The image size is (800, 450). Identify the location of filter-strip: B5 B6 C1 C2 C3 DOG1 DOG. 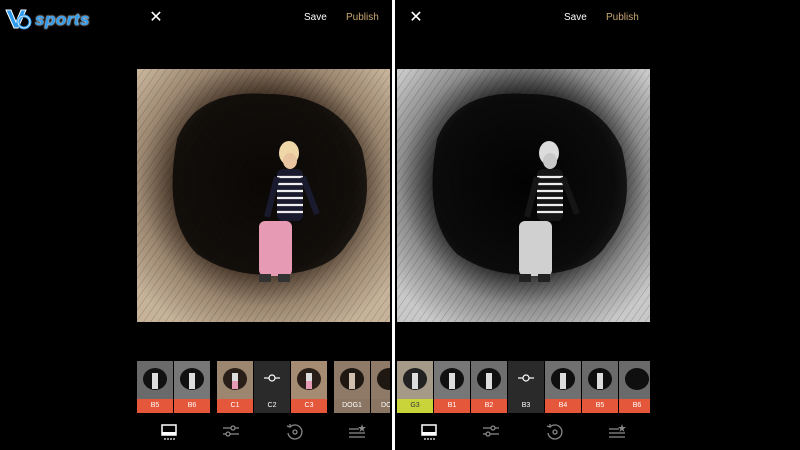
(263, 387).